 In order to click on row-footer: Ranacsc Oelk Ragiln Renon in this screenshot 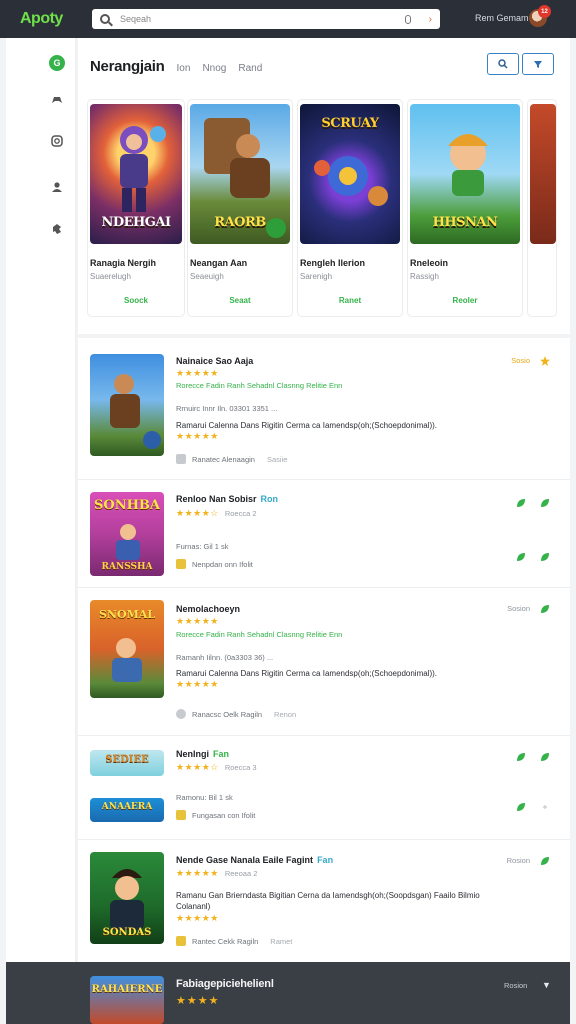, I will do `click(236, 714)`.